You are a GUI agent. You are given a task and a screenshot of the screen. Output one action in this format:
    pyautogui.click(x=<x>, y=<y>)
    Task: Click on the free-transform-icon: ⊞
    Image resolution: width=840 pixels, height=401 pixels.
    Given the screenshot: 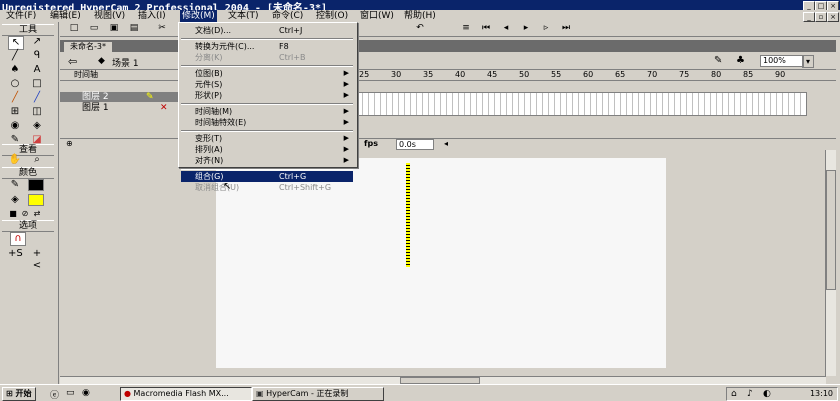 What is the action you would take?
    pyautogui.click(x=15, y=112)
    